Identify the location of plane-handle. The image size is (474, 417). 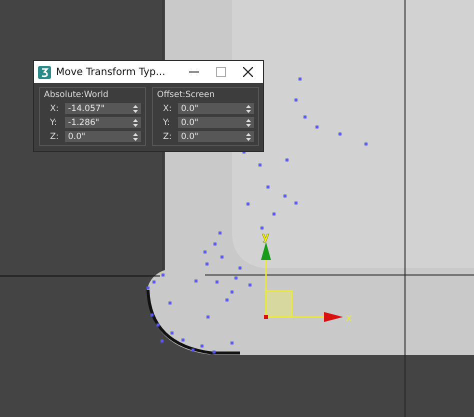
(279, 304).